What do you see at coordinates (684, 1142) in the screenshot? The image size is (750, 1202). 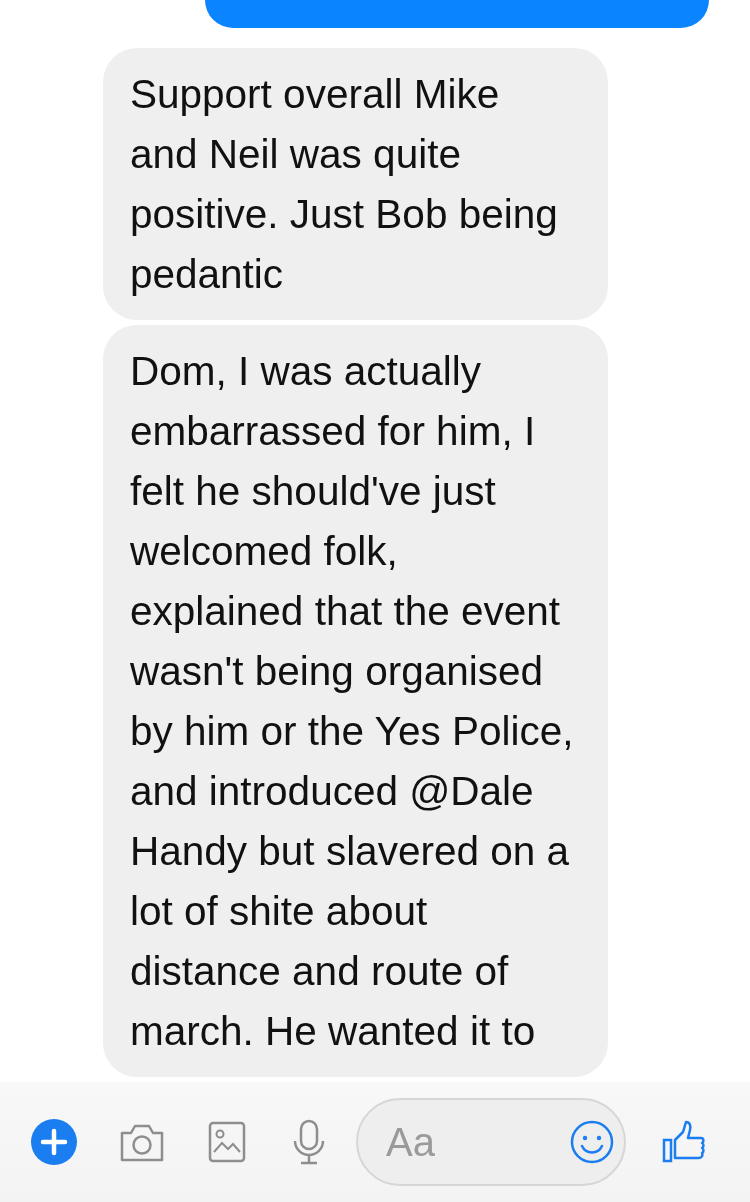 I see `thumbs-up-icon` at bounding box center [684, 1142].